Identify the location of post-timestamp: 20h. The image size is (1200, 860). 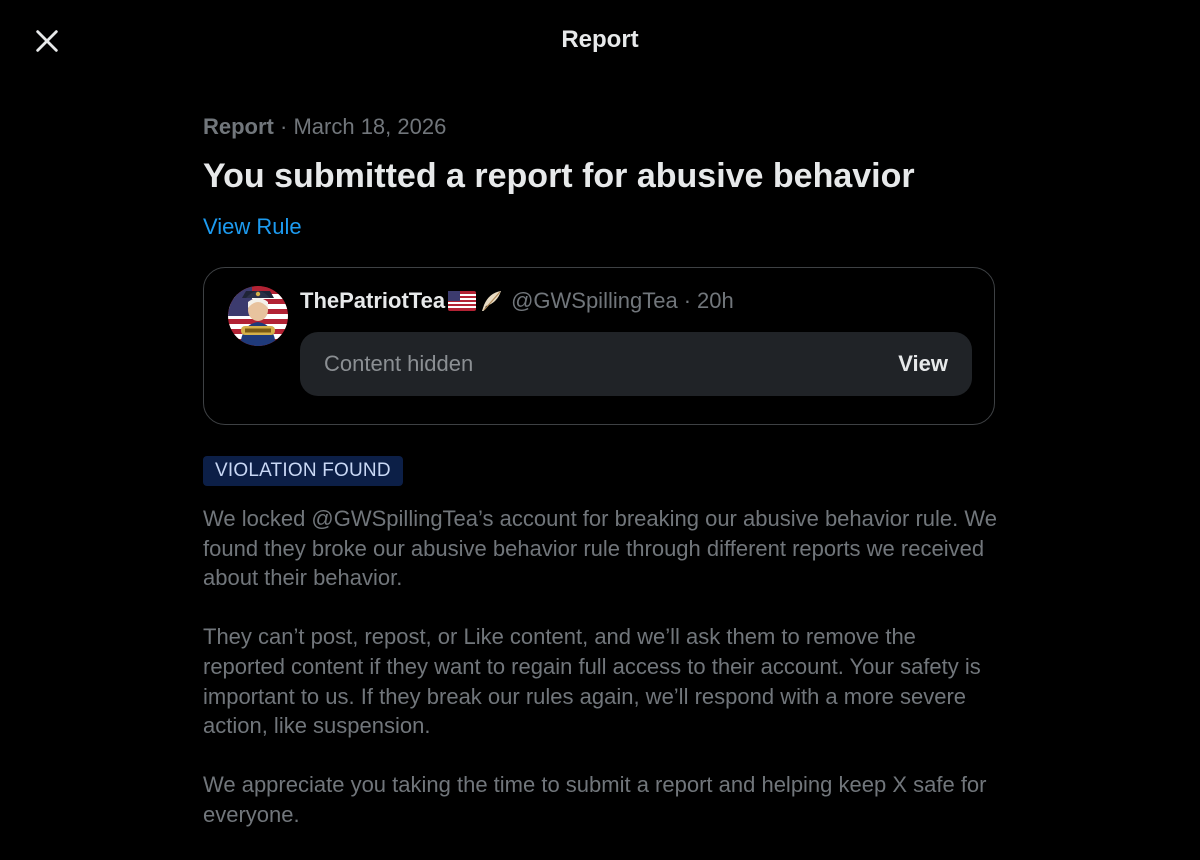
(715, 301).